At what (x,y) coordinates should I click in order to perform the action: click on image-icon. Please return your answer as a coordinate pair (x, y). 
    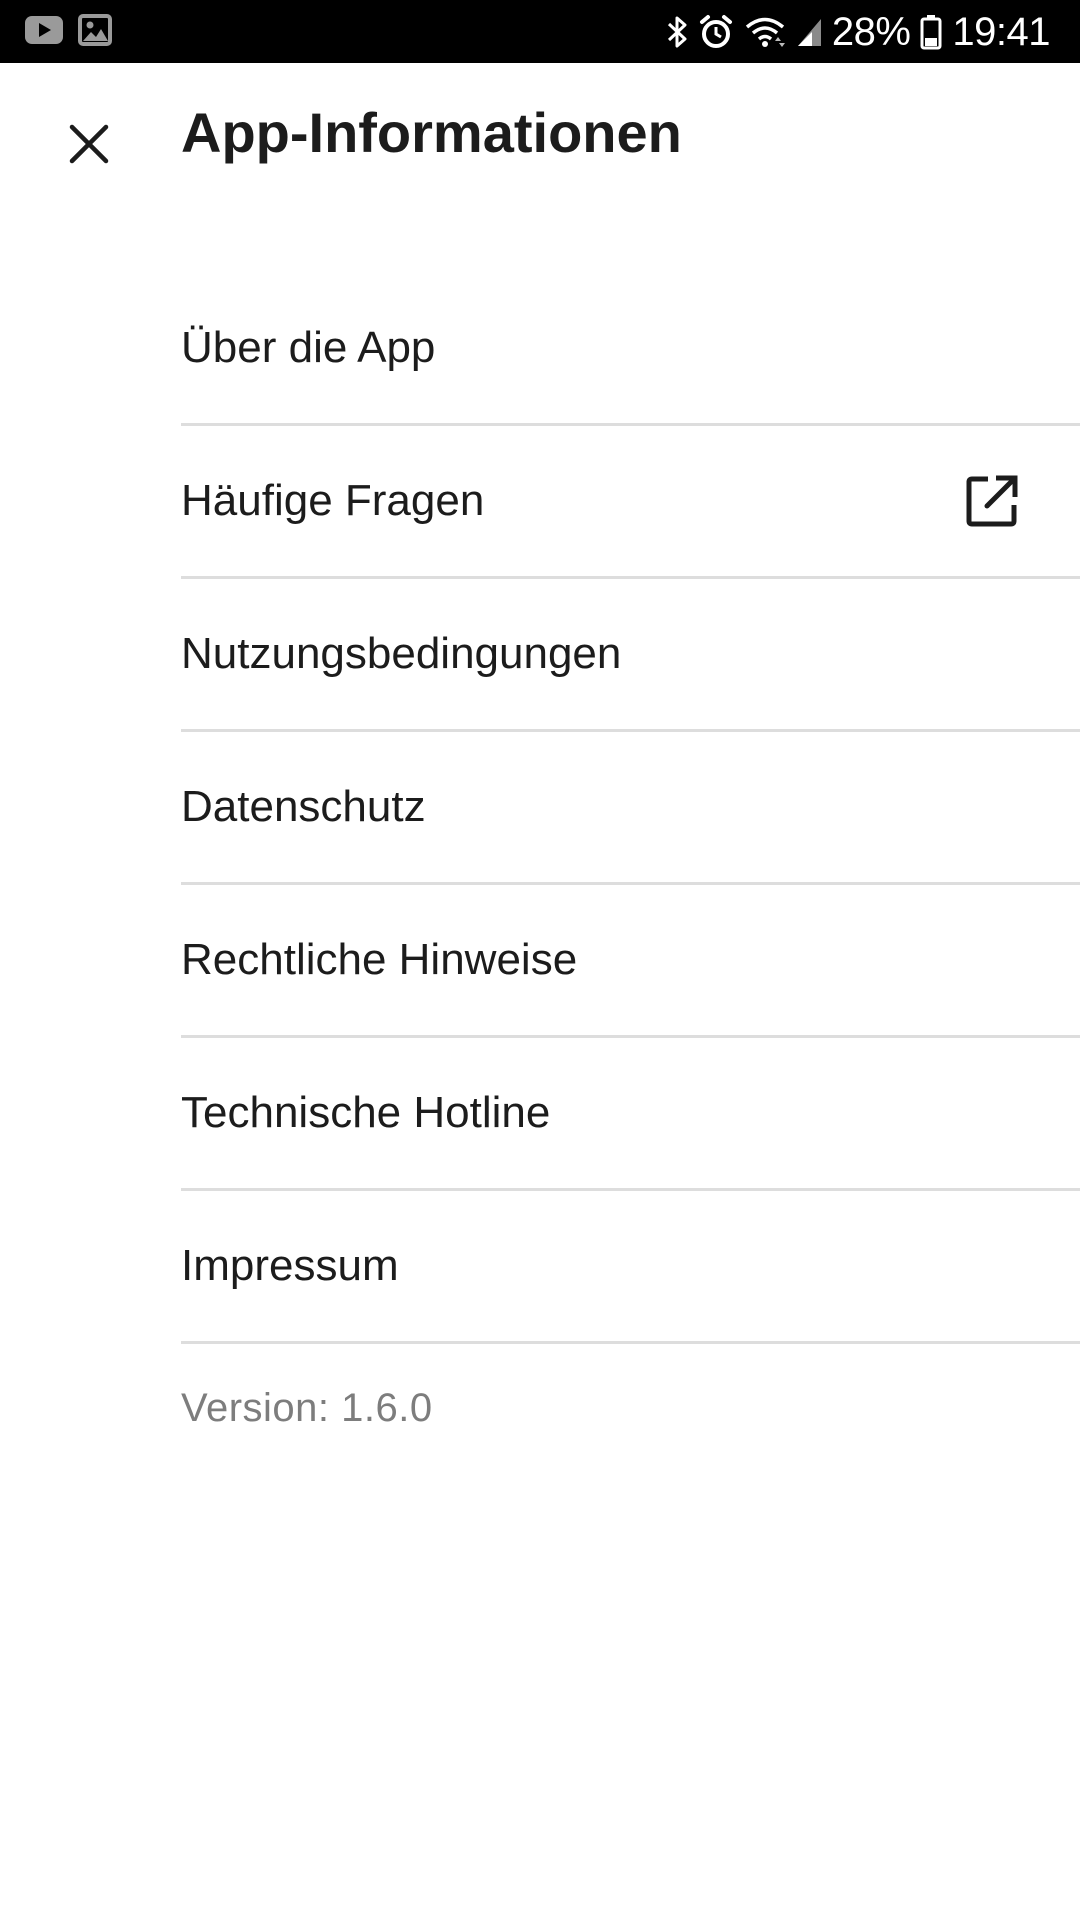
    Looking at the image, I should click on (95, 32).